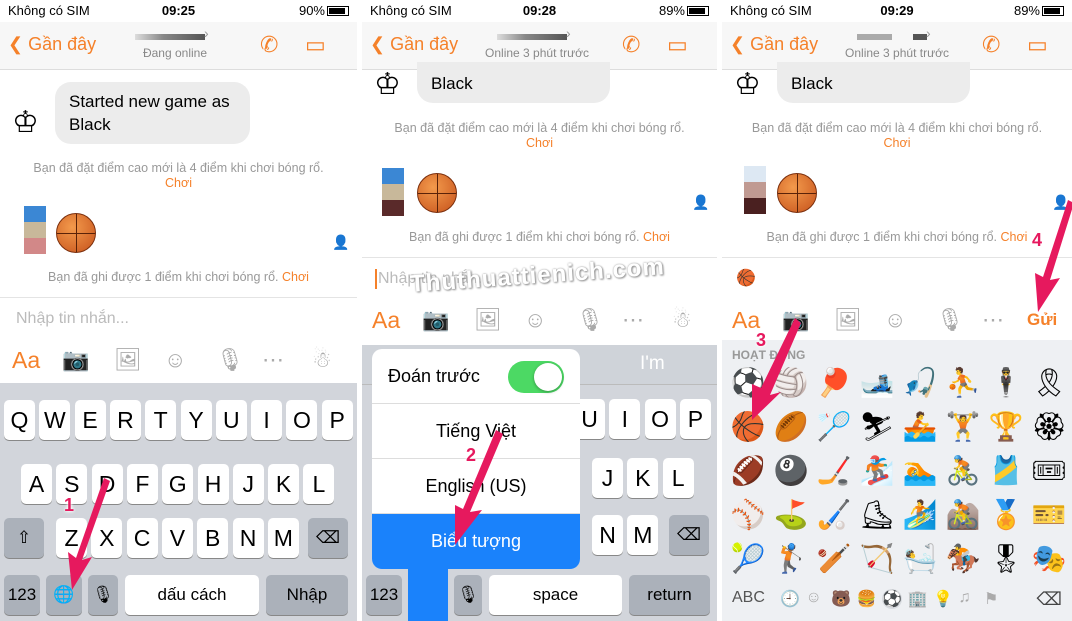 This screenshot has height=621, width=1072. What do you see at coordinates (26, 360) in the screenshot?
I see `text-style-button: Aa` at bounding box center [26, 360].